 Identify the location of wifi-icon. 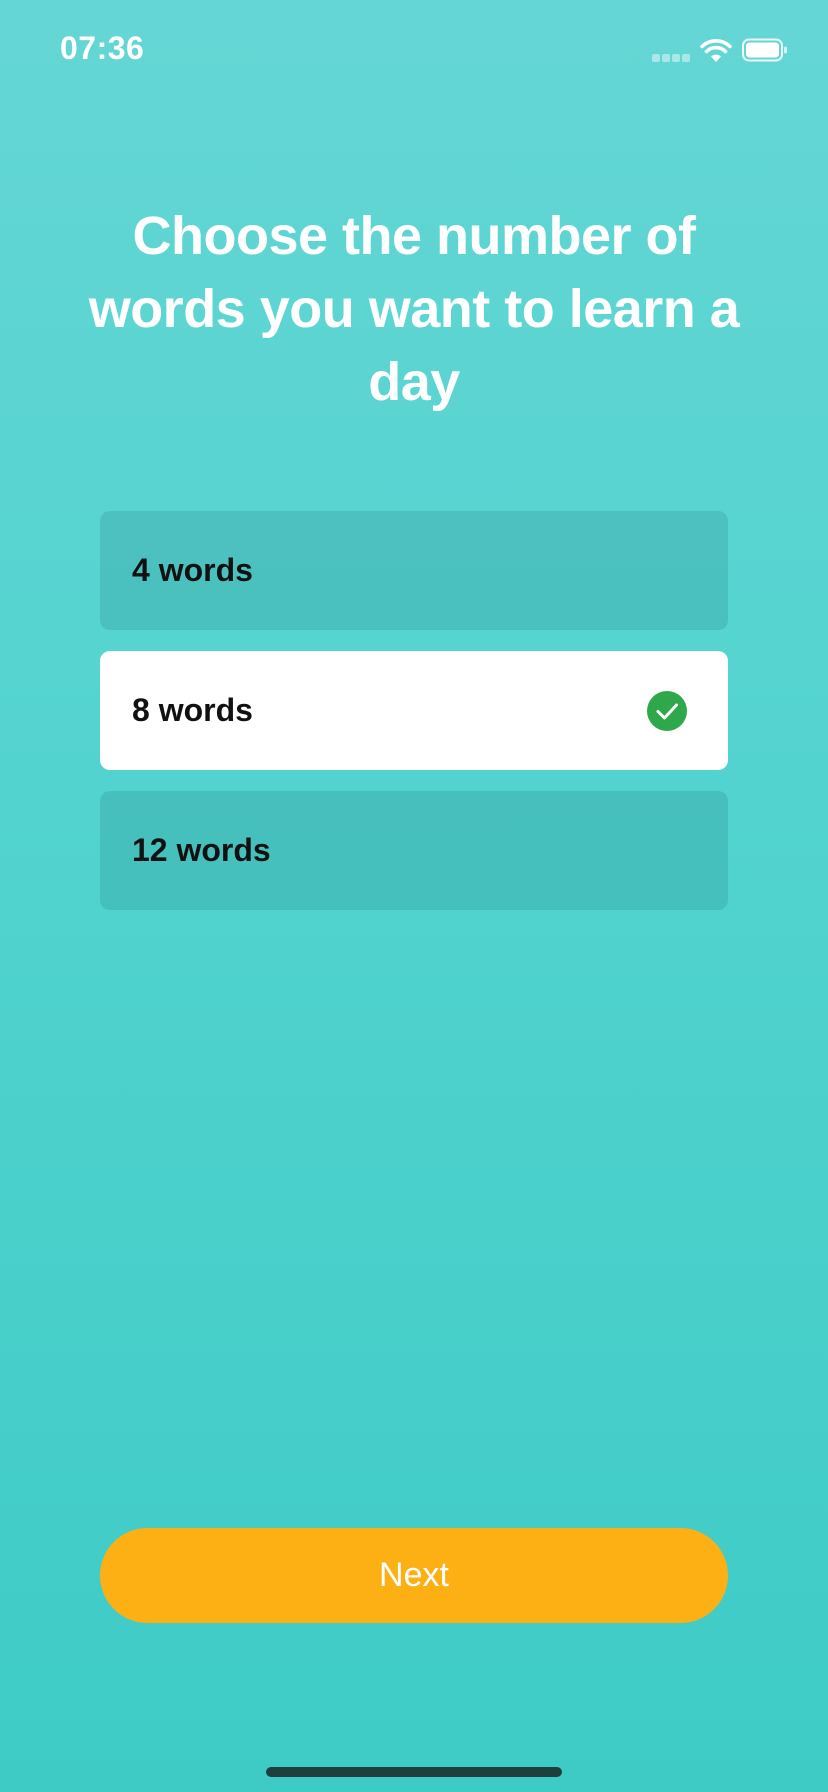
(716, 50).